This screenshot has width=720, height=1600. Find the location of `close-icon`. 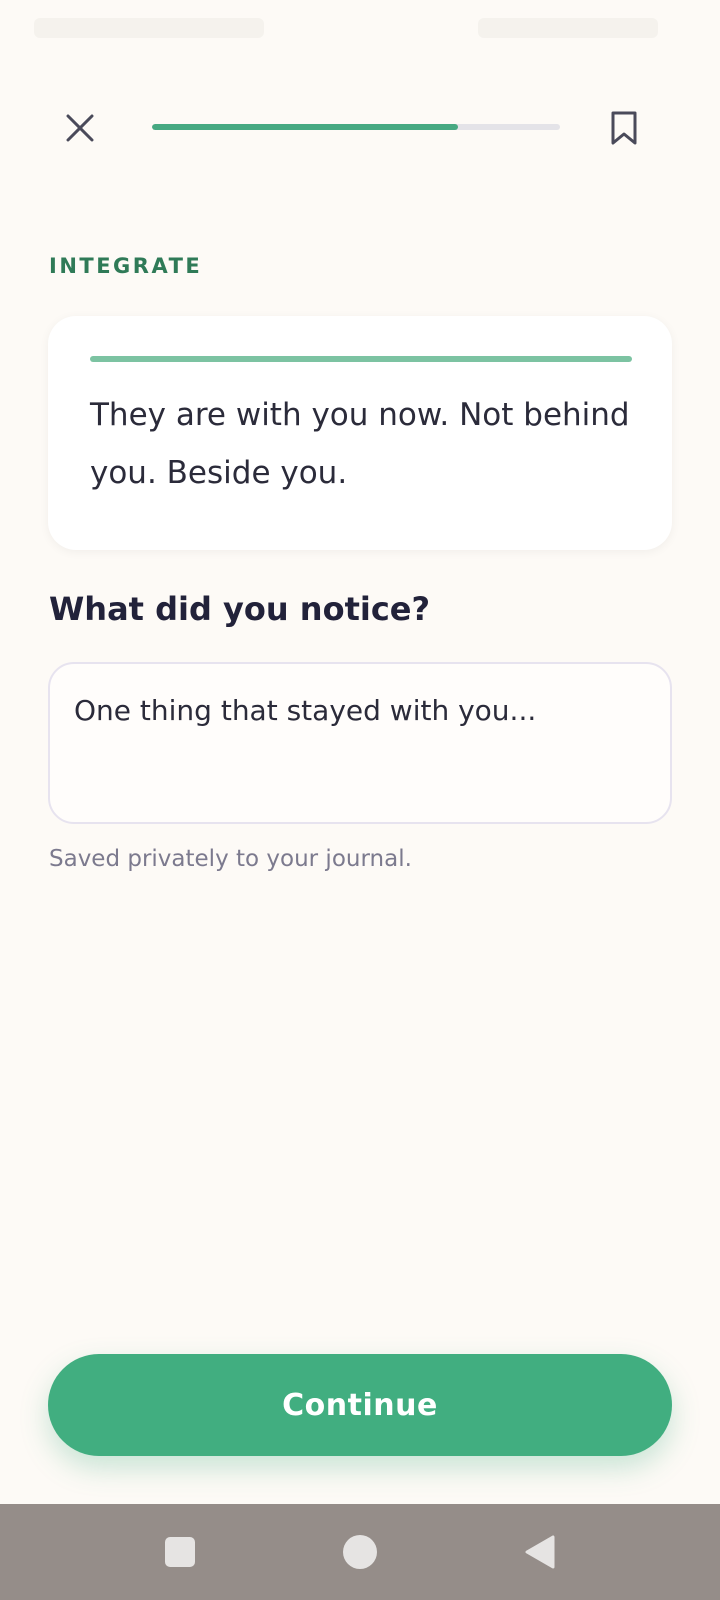

close-icon is located at coordinates (80, 128).